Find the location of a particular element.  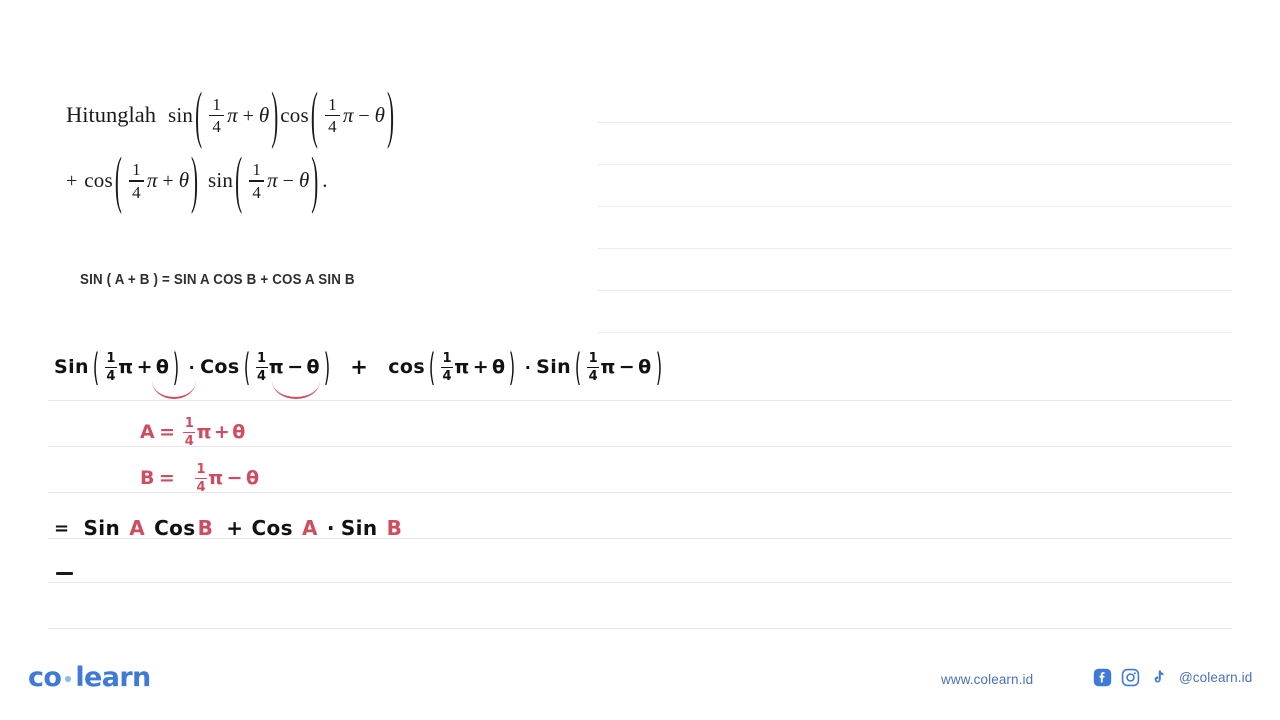

handwriting-row: = Sin A Cos B + Cos A · Sin B is located at coordinates (232, 528).